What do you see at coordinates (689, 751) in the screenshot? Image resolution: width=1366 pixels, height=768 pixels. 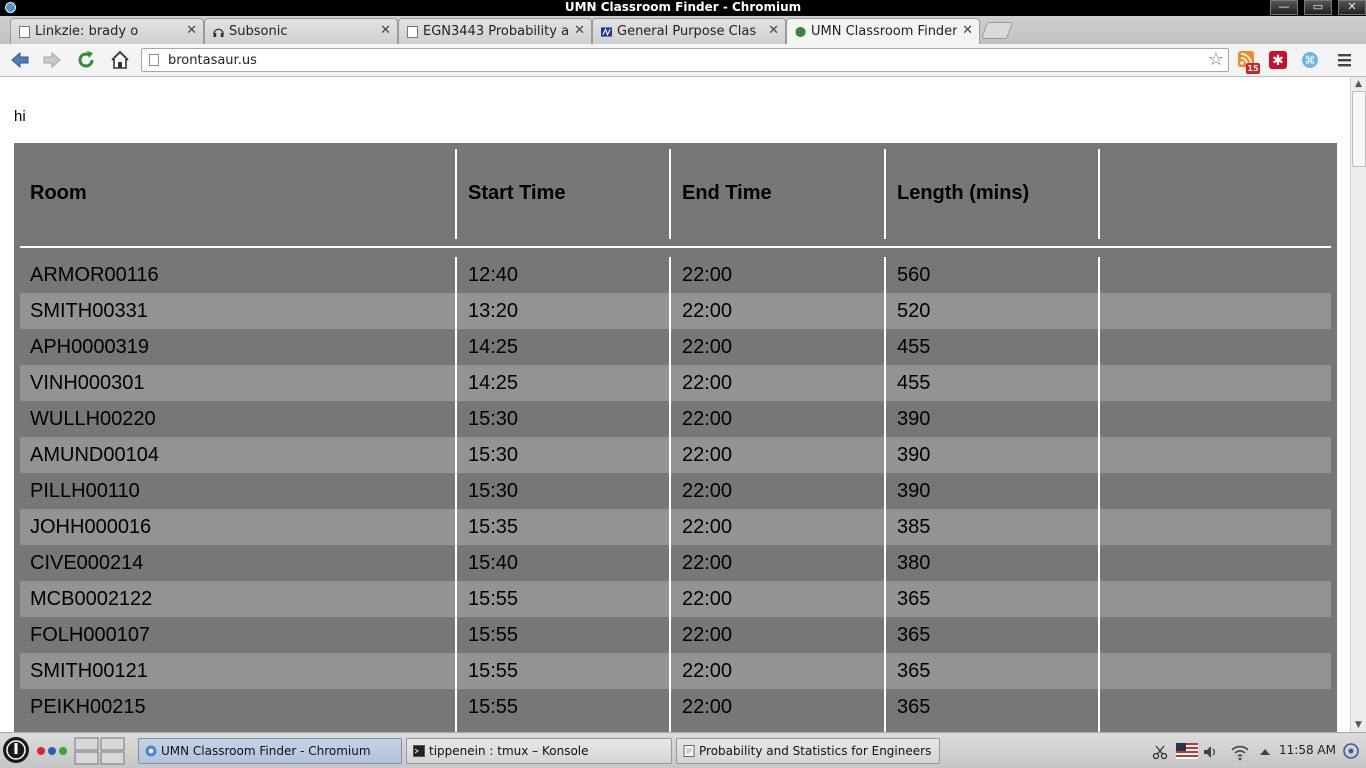 I see `document-viewer-icon` at bounding box center [689, 751].